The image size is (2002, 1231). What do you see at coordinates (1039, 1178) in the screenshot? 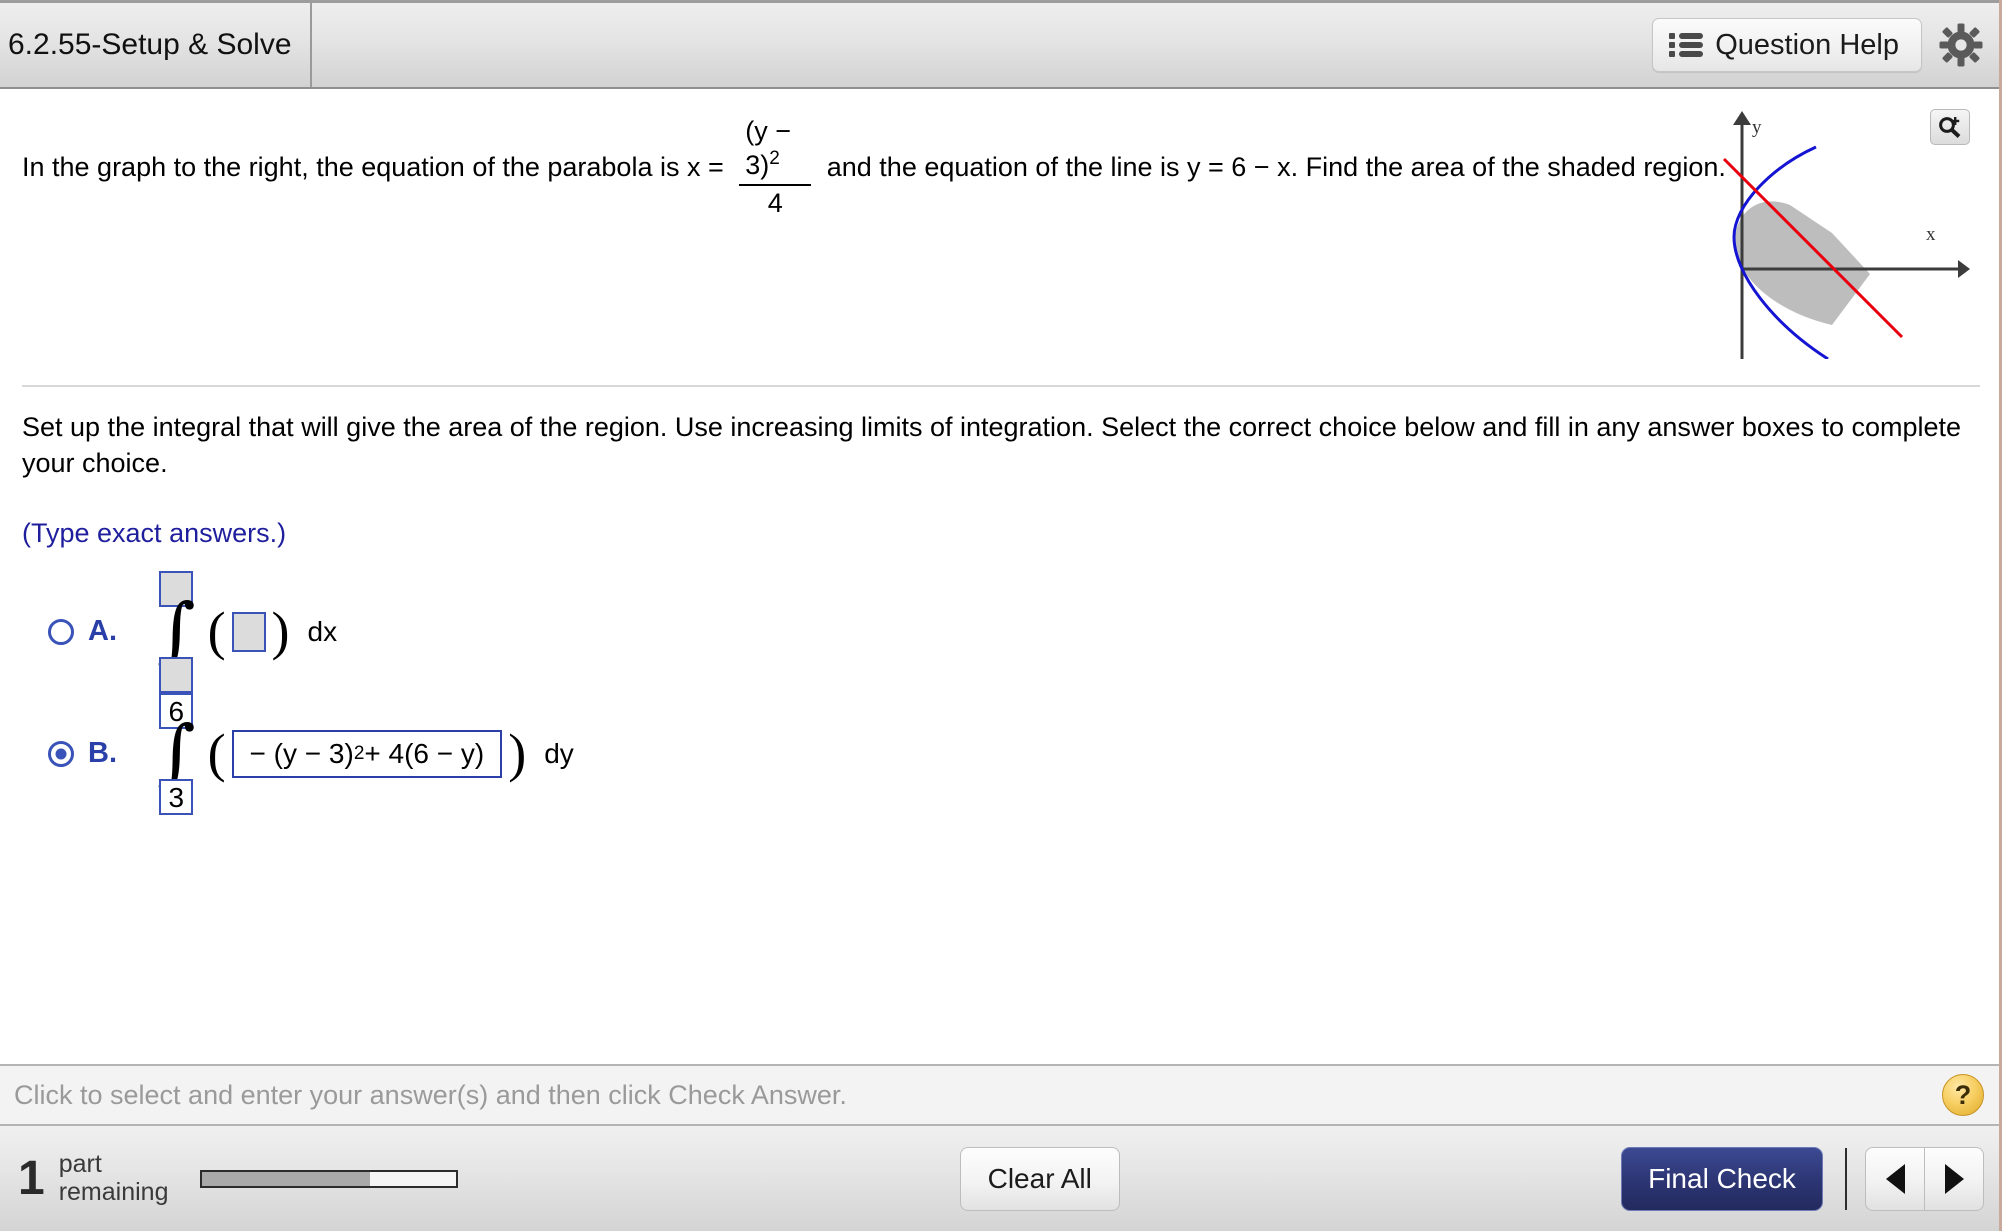
I see `clear-all-button: Clear All` at bounding box center [1039, 1178].